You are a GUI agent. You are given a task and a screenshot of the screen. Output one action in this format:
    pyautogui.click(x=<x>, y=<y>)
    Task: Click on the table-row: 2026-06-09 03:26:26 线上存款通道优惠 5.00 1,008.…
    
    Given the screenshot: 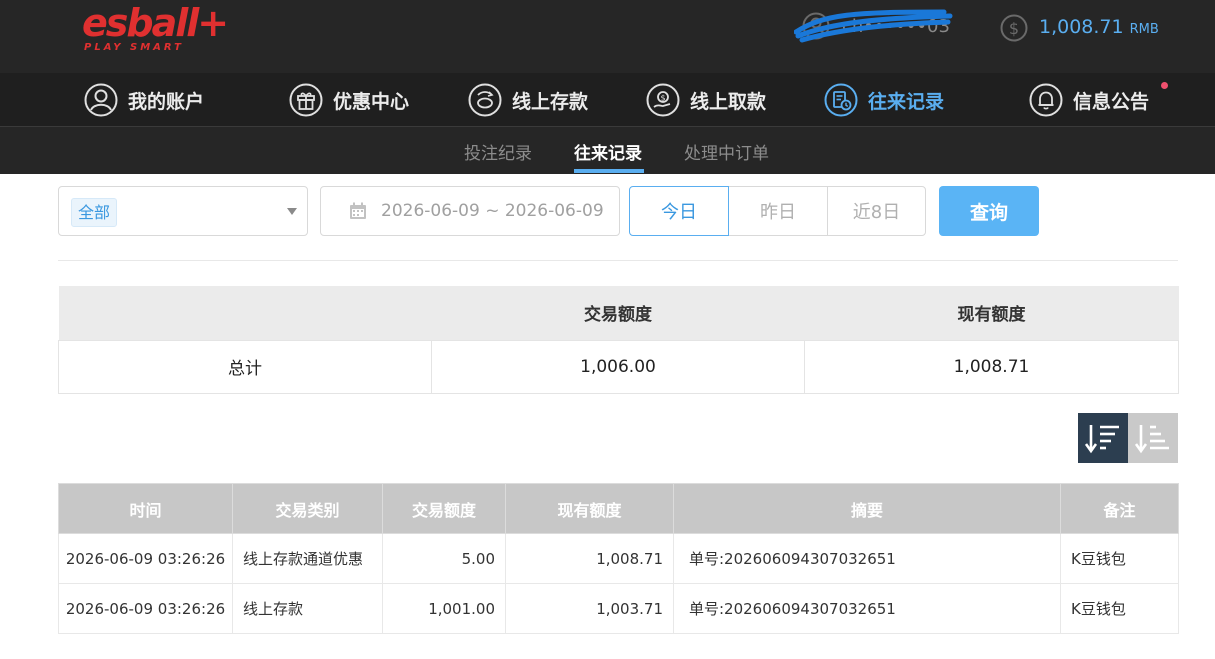 What is the action you would take?
    pyautogui.click(x=618, y=558)
    